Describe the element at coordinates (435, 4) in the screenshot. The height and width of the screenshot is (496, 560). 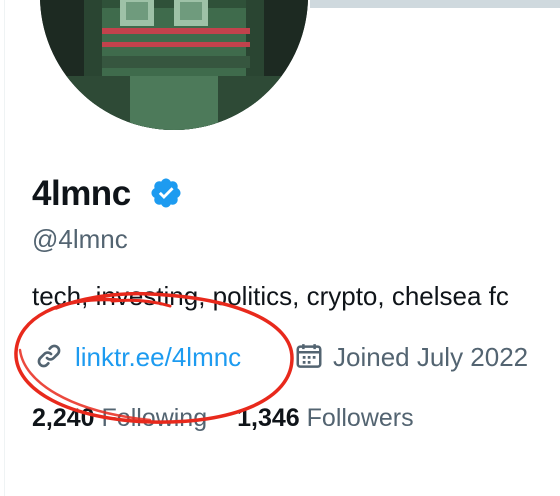
I see `profile-banner` at that location.